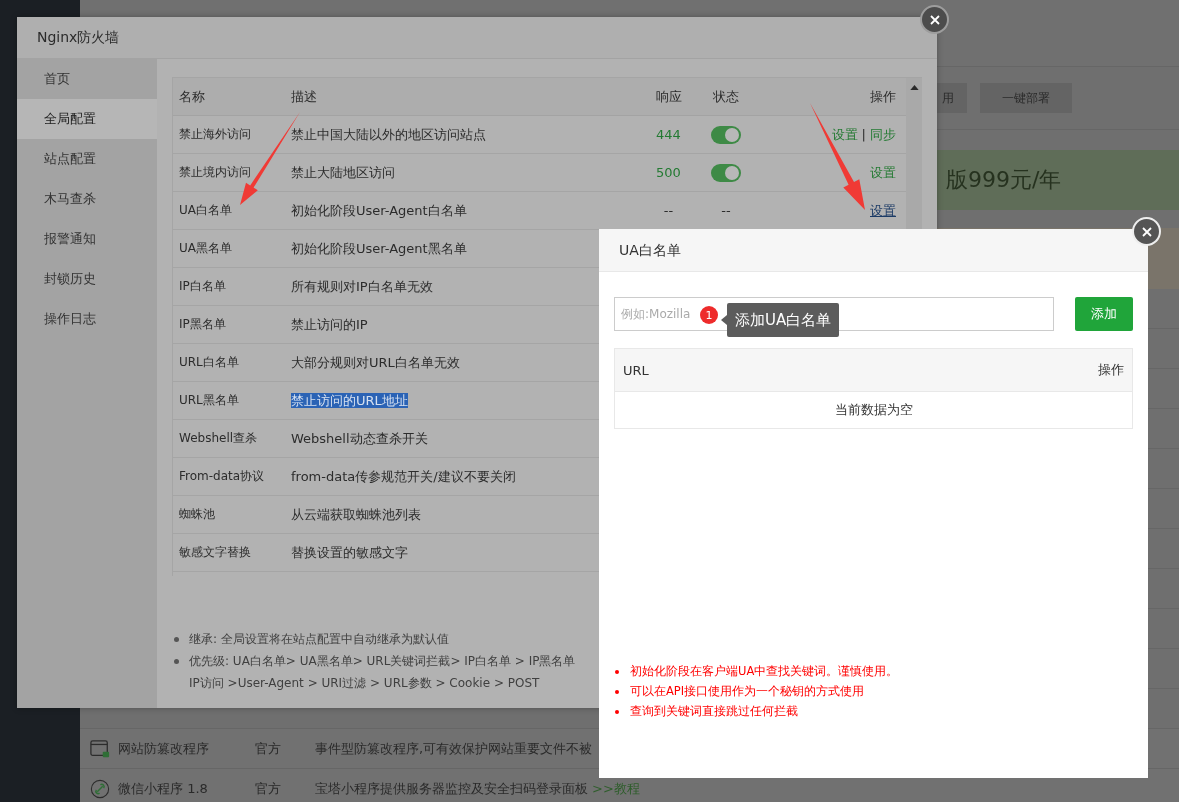  I want to click on sidebar-item: 全局配置, so click(87, 119).